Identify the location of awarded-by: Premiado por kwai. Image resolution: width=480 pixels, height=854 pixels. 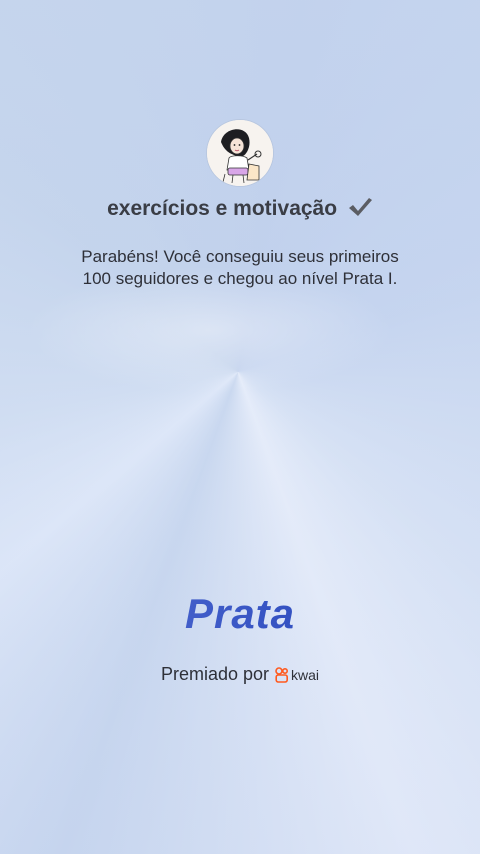
(240, 674).